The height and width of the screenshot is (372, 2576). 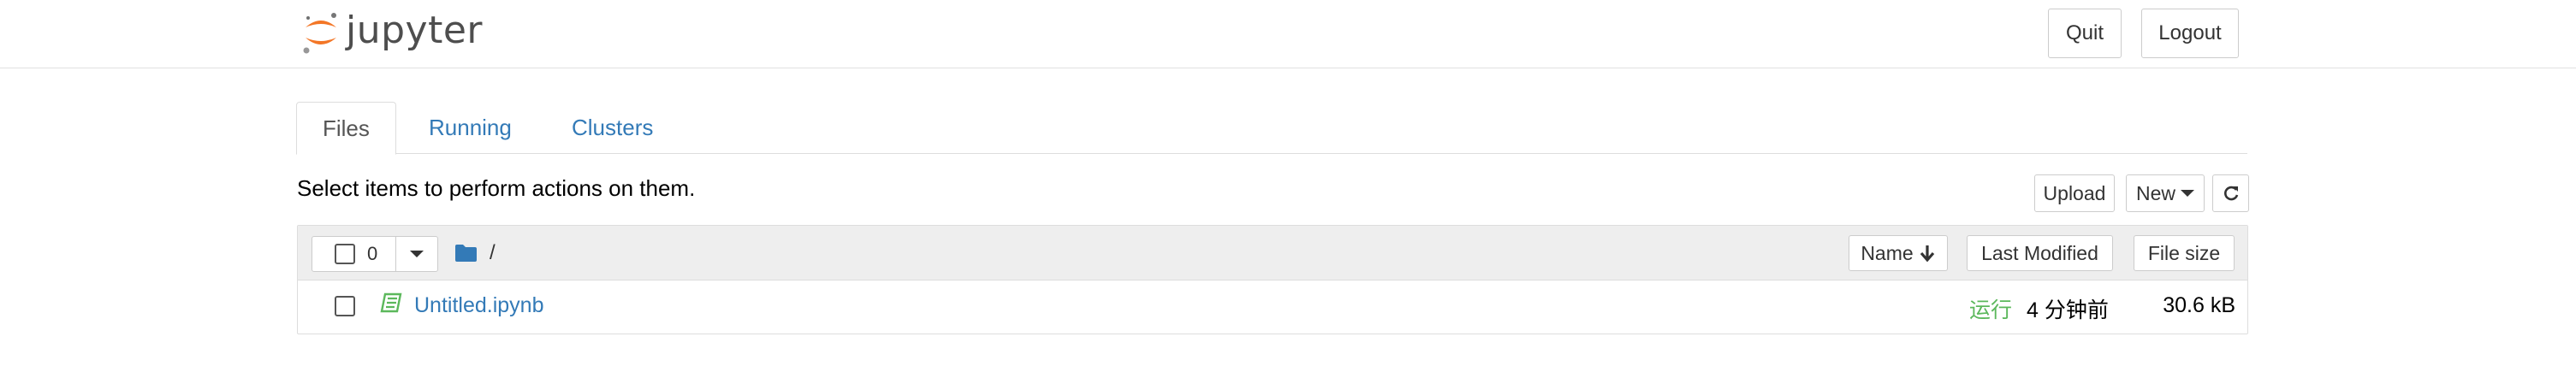 What do you see at coordinates (2184, 253) in the screenshot?
I see `sort-file-size-button: File size` at bounding box center [2184, 253].